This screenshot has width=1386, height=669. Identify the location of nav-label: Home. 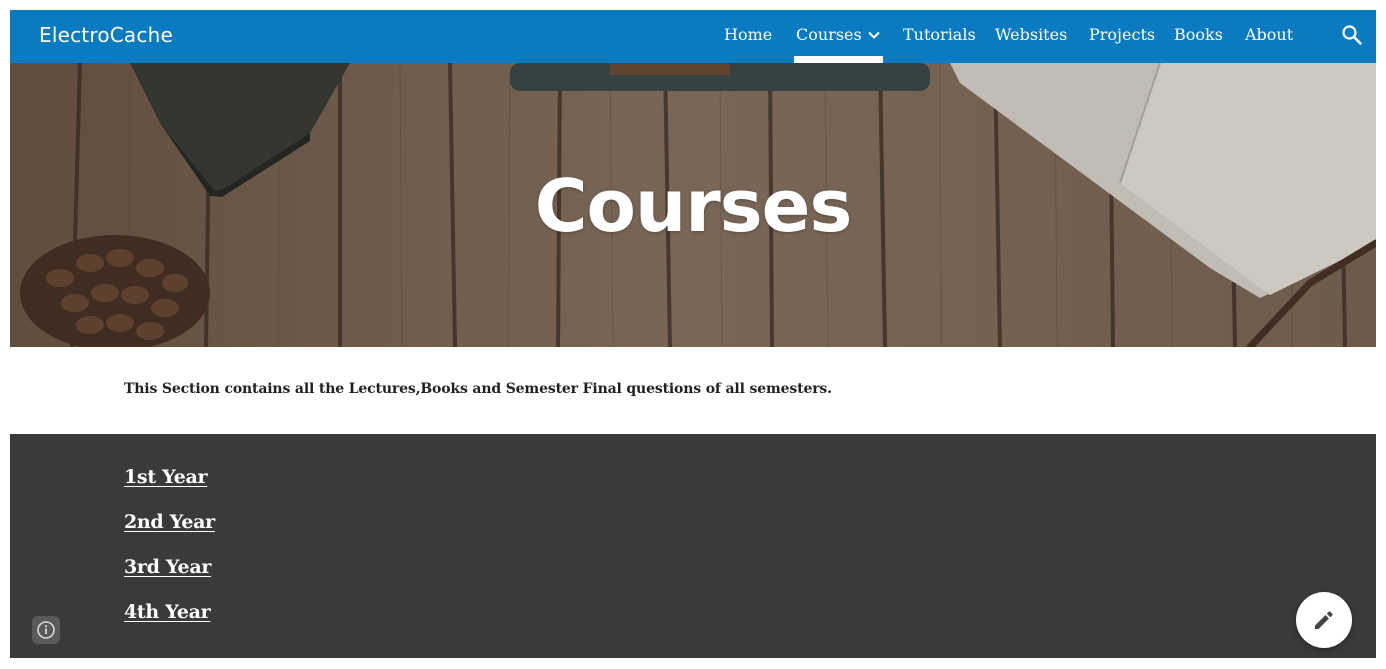
(748, 34).